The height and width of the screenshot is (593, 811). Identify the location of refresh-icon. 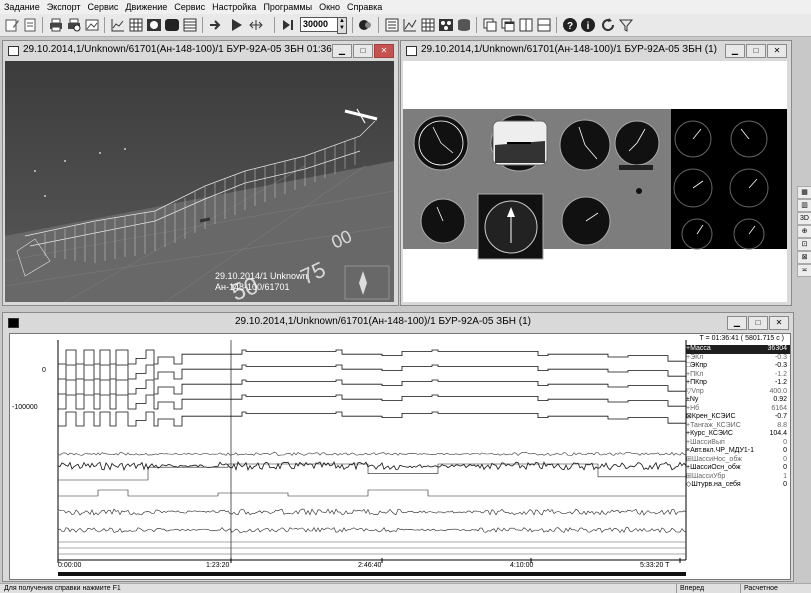
(608, 25).